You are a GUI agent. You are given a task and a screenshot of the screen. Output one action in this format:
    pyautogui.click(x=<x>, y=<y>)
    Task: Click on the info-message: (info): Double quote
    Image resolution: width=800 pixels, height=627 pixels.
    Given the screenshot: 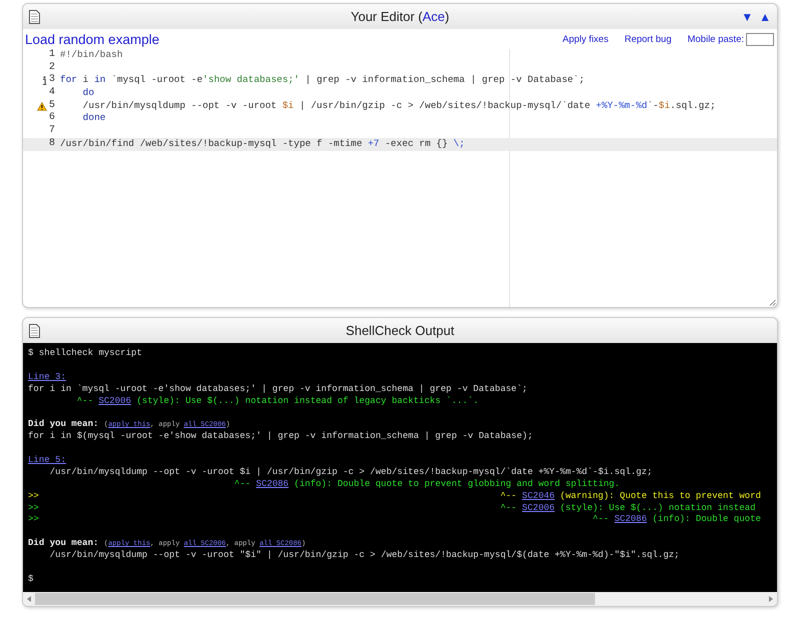 What is the action you would take?
    pyautogui.click(x=706, y=518)
    